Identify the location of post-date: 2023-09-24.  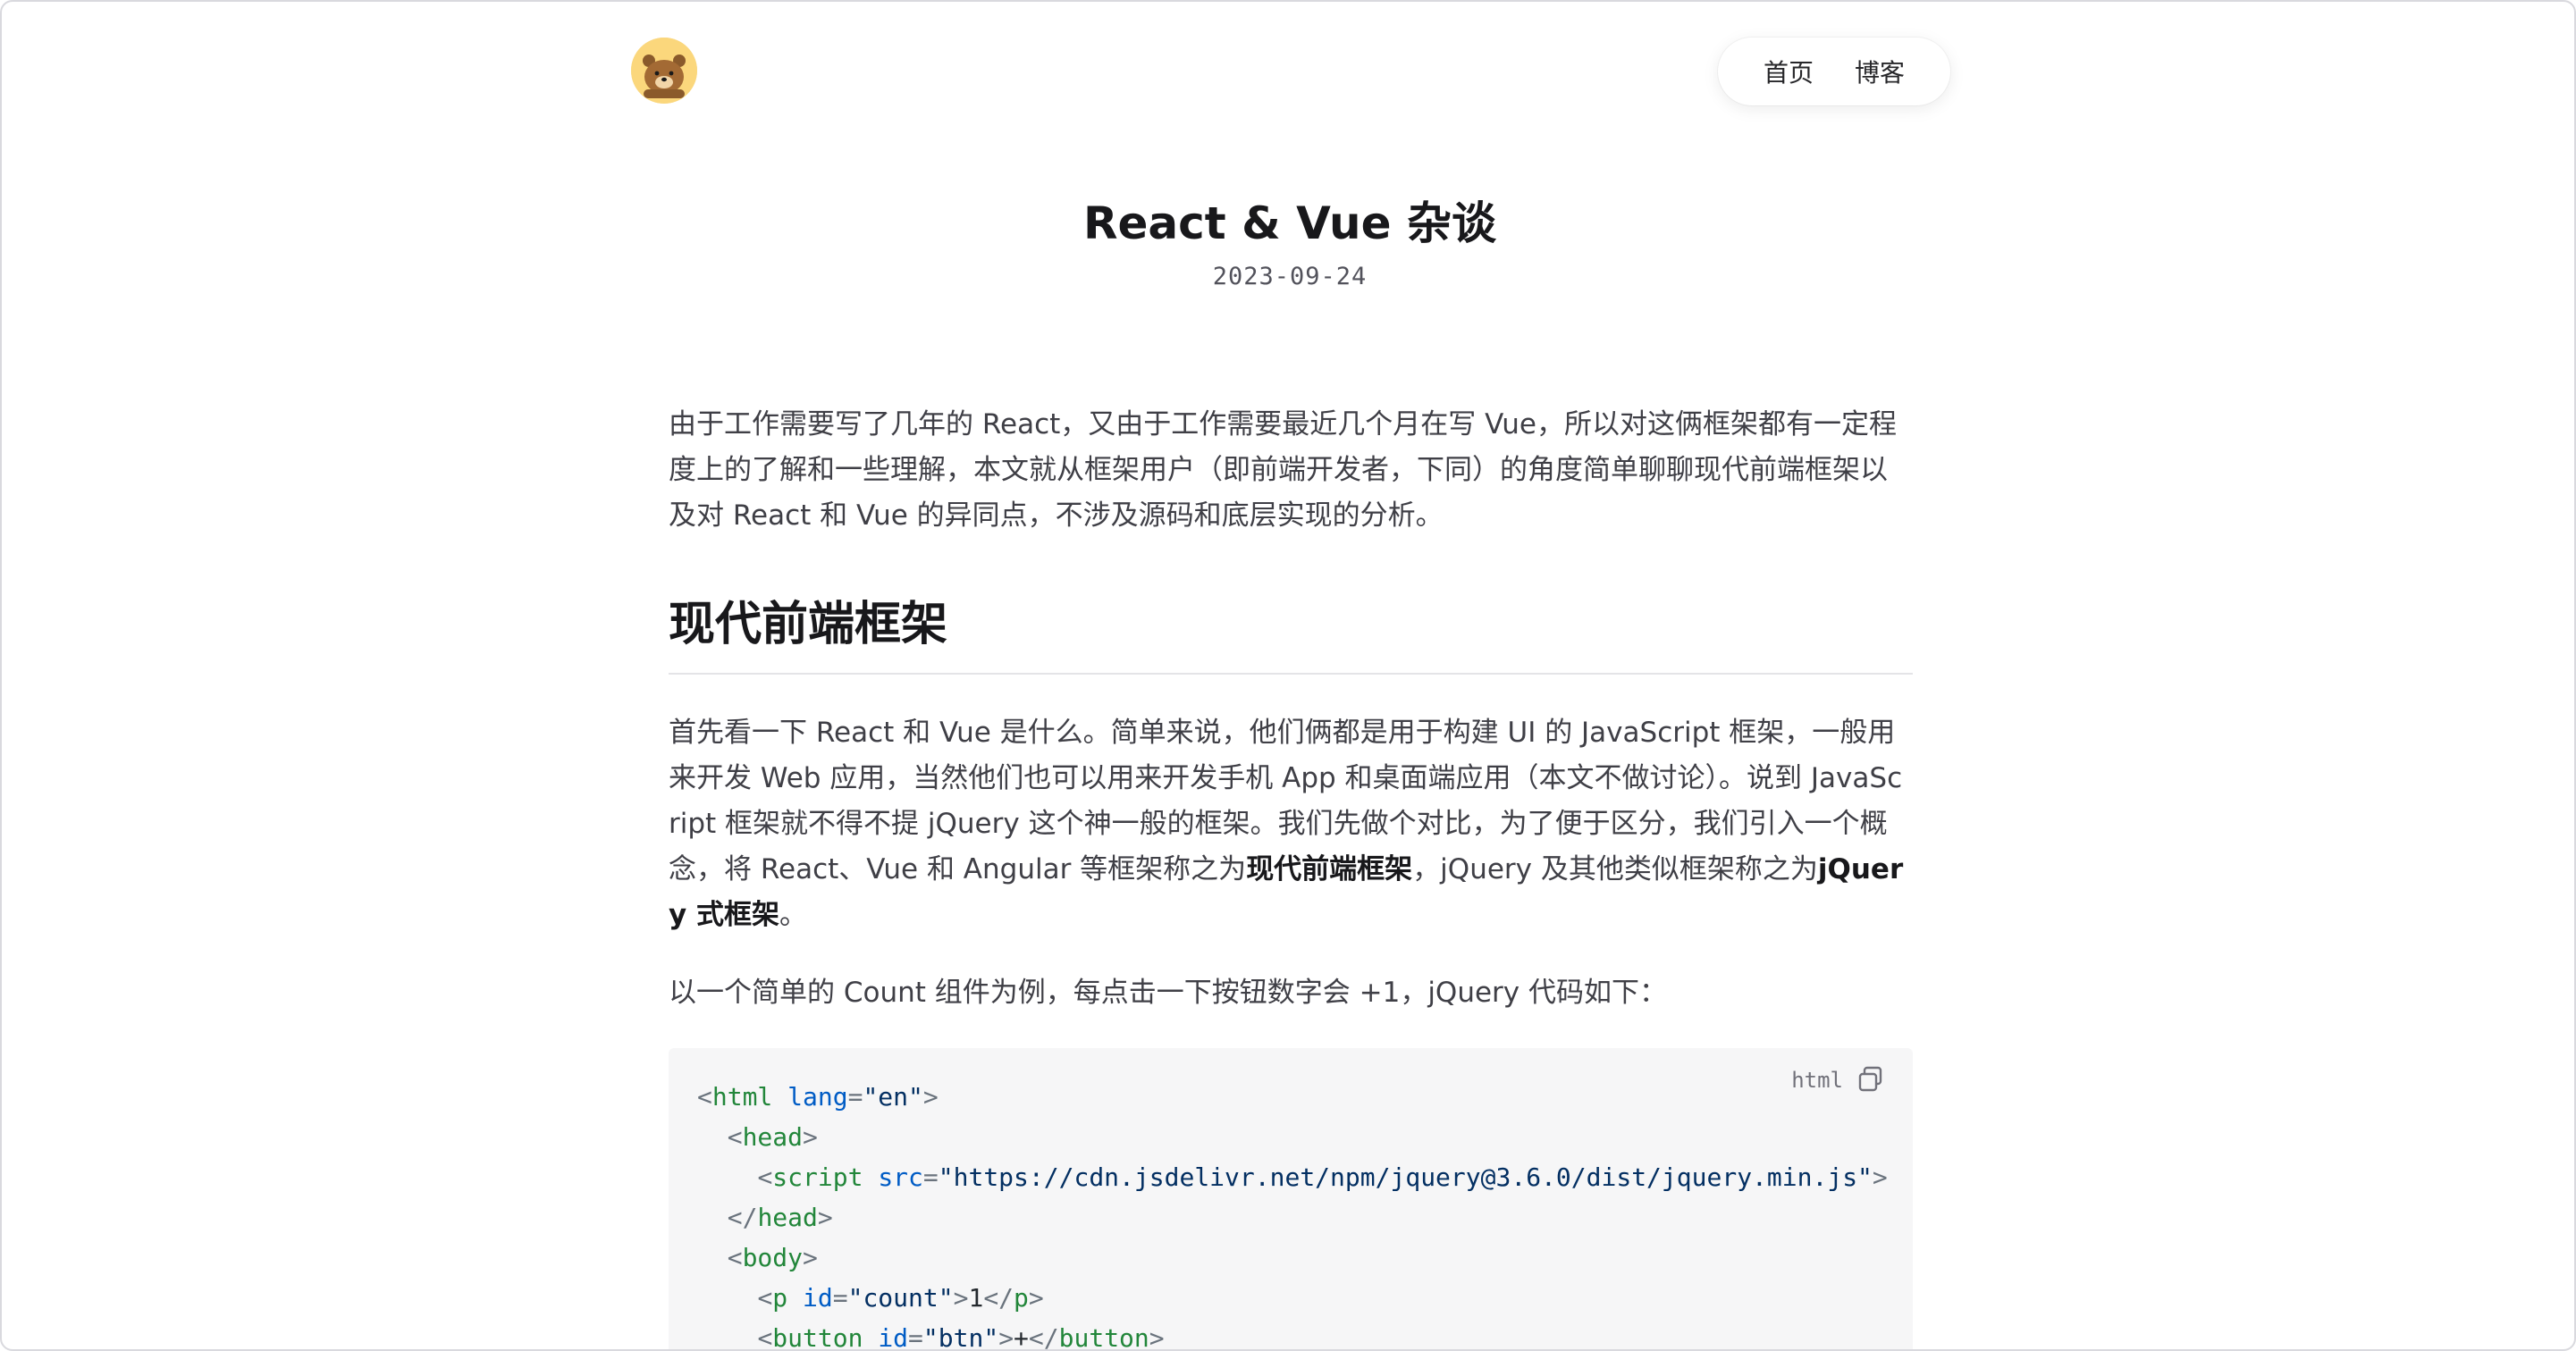
(1290, 276).